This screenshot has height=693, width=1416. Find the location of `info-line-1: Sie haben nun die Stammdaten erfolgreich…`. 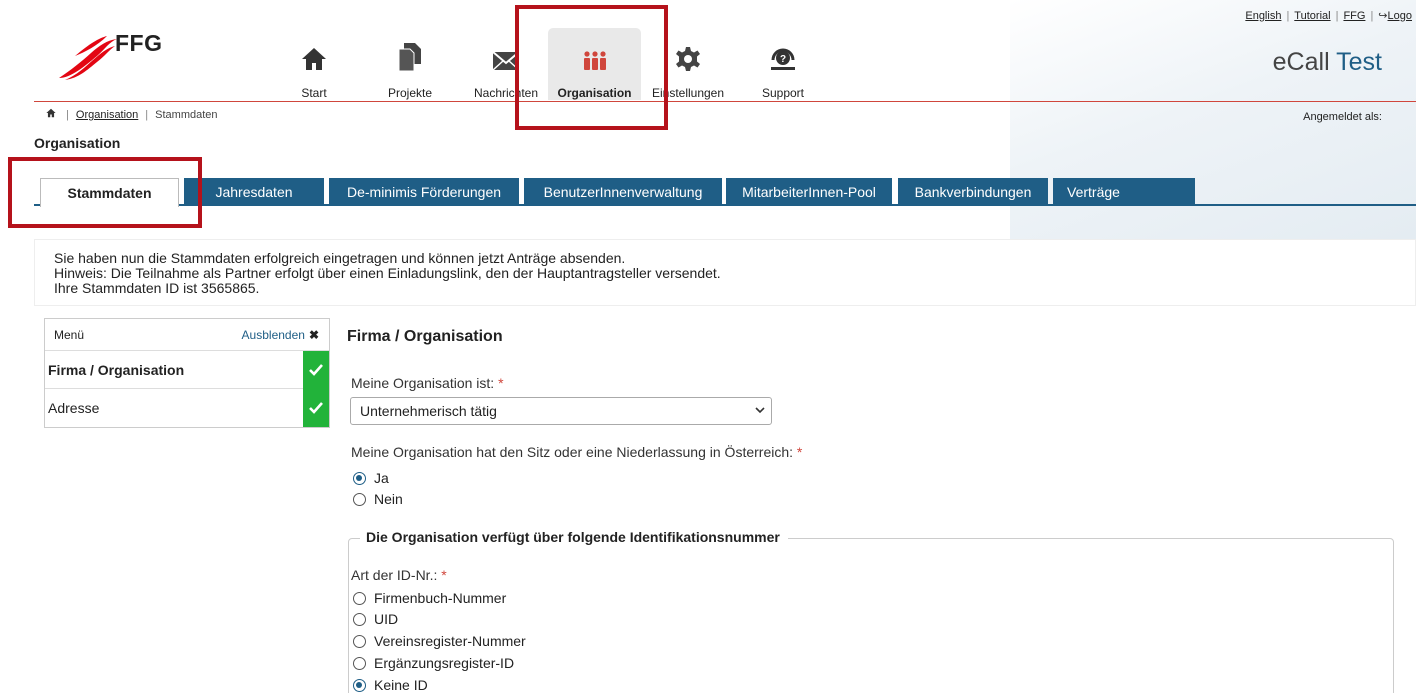

info-line-1: Sie haben nun die Stammdaten erfolgreich… is located at coordinates (340, 258).